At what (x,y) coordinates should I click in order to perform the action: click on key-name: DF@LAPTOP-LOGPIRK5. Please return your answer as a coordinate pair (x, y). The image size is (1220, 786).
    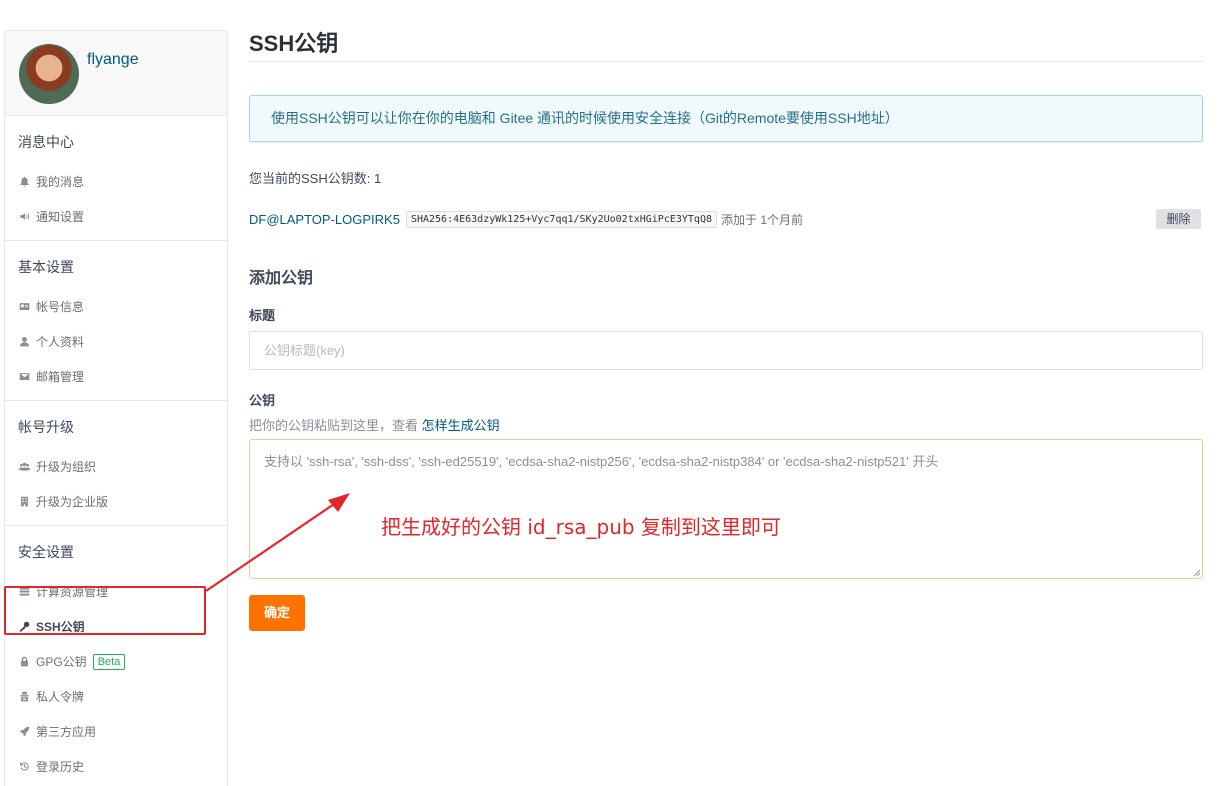
    Looking at the image, I should click on (324, 219).